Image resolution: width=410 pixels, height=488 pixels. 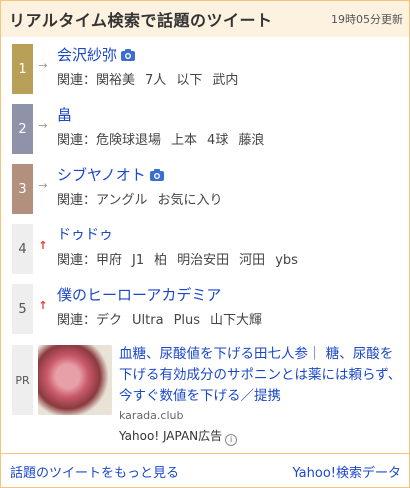 I want to click on related-term: 7人, so click(x=156, y=80).